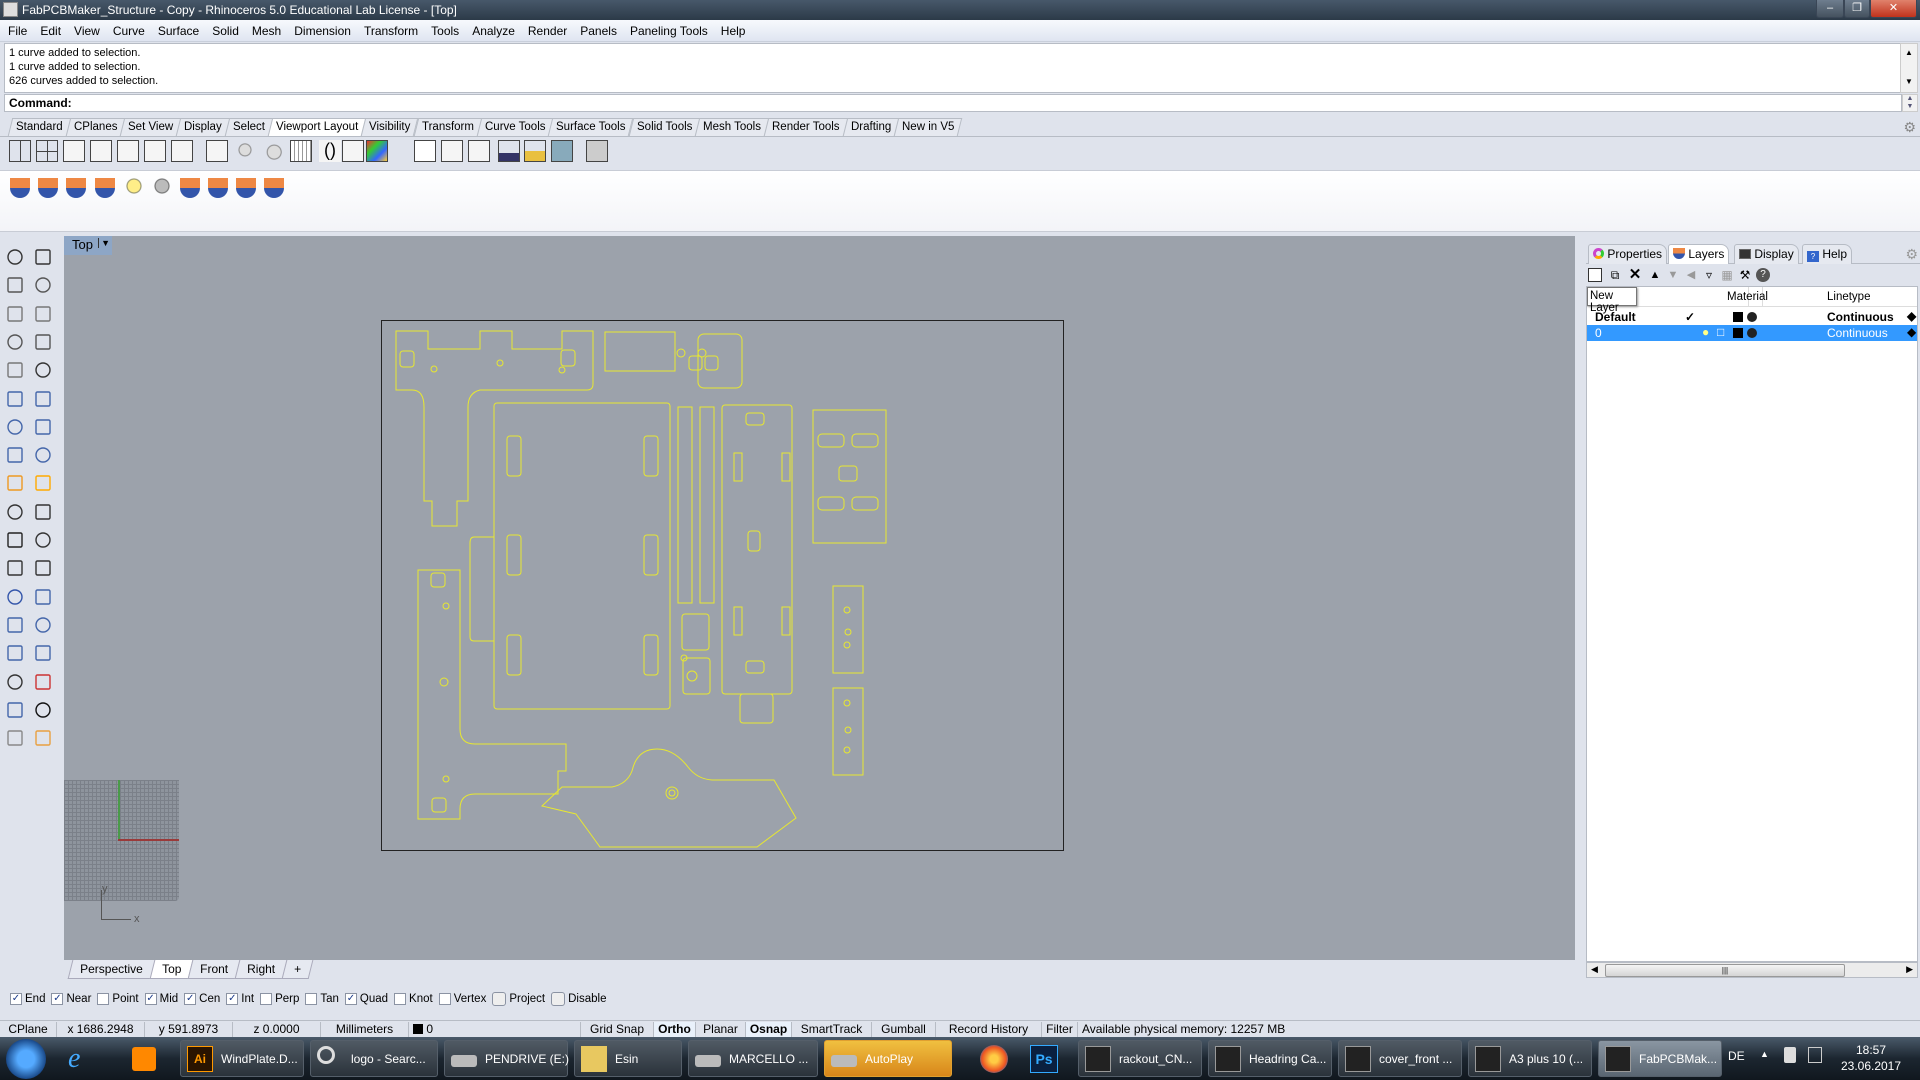  I want to click on open-layout-icon, so click(535, 151).